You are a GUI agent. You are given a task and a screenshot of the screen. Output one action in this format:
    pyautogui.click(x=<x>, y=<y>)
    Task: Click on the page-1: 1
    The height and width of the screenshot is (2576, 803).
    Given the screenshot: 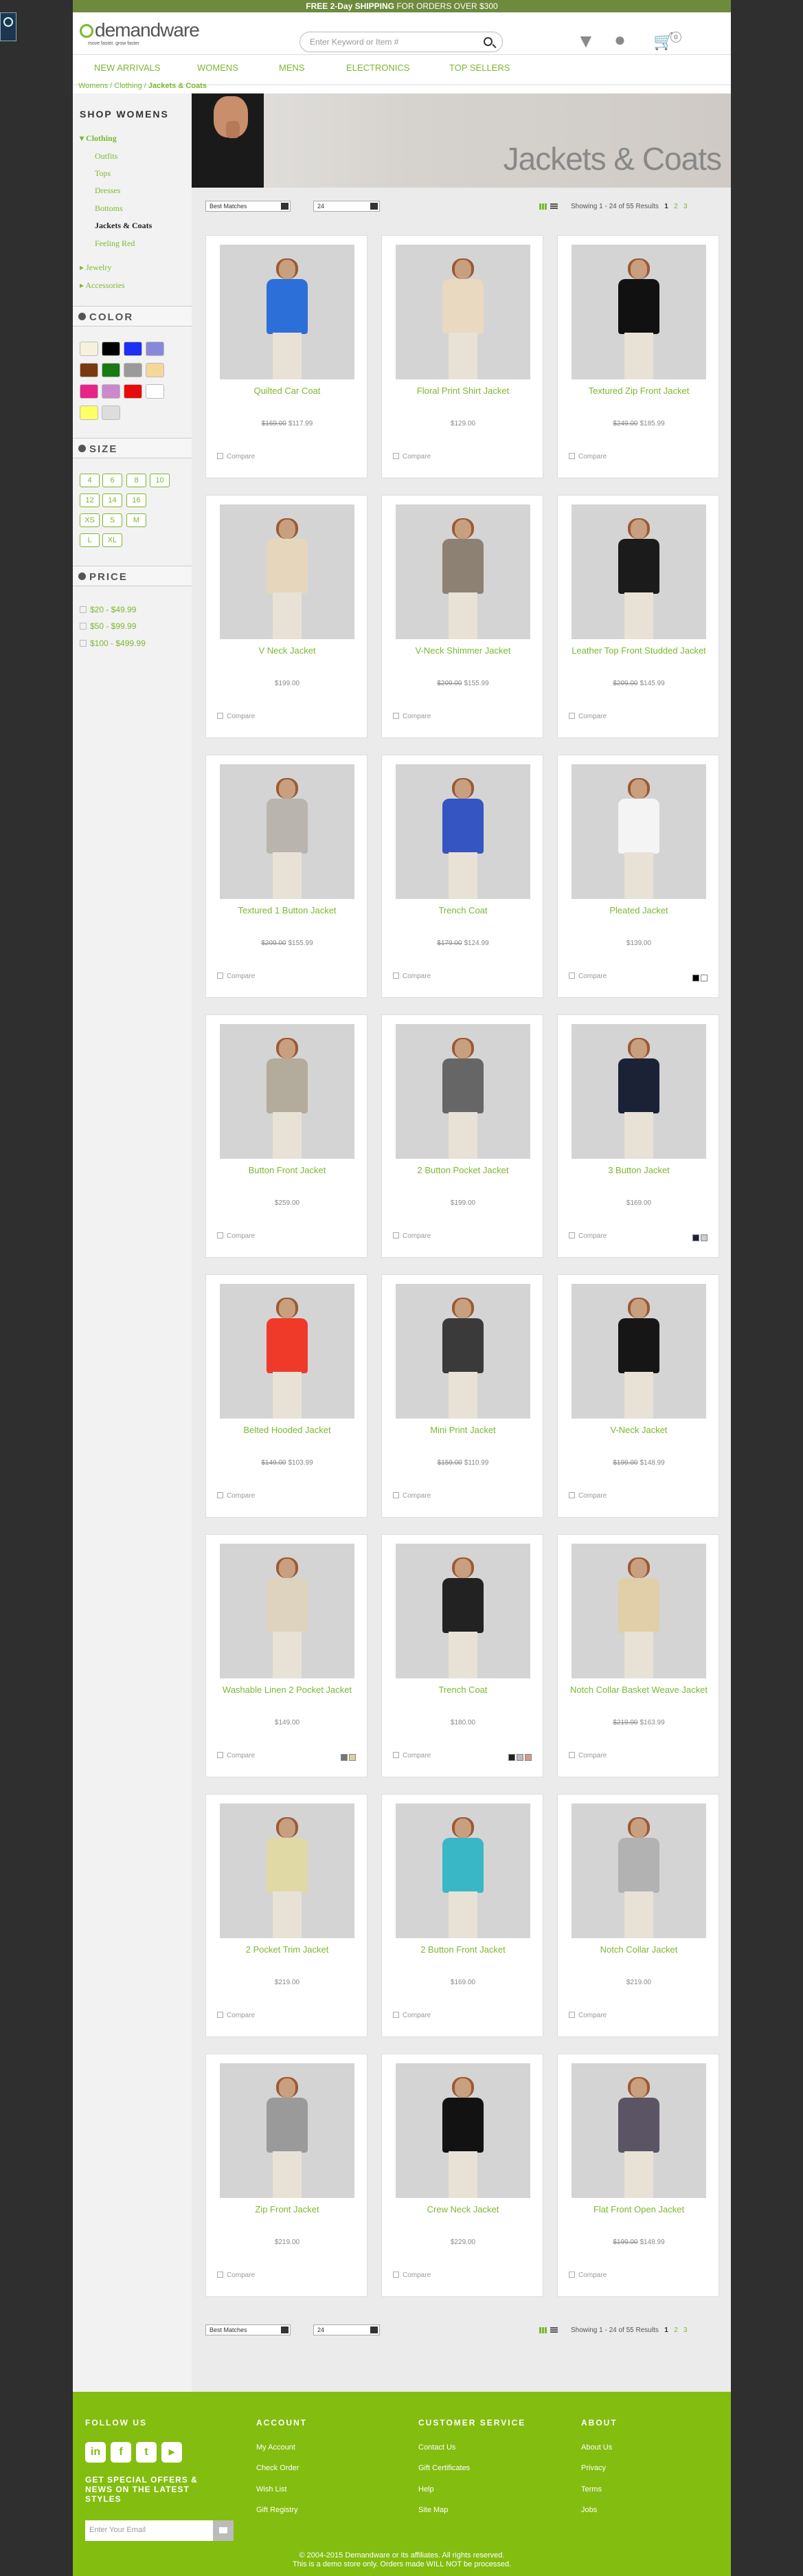 What is the action you would take?
    pyautogui.click(x=666, y=2330)
    